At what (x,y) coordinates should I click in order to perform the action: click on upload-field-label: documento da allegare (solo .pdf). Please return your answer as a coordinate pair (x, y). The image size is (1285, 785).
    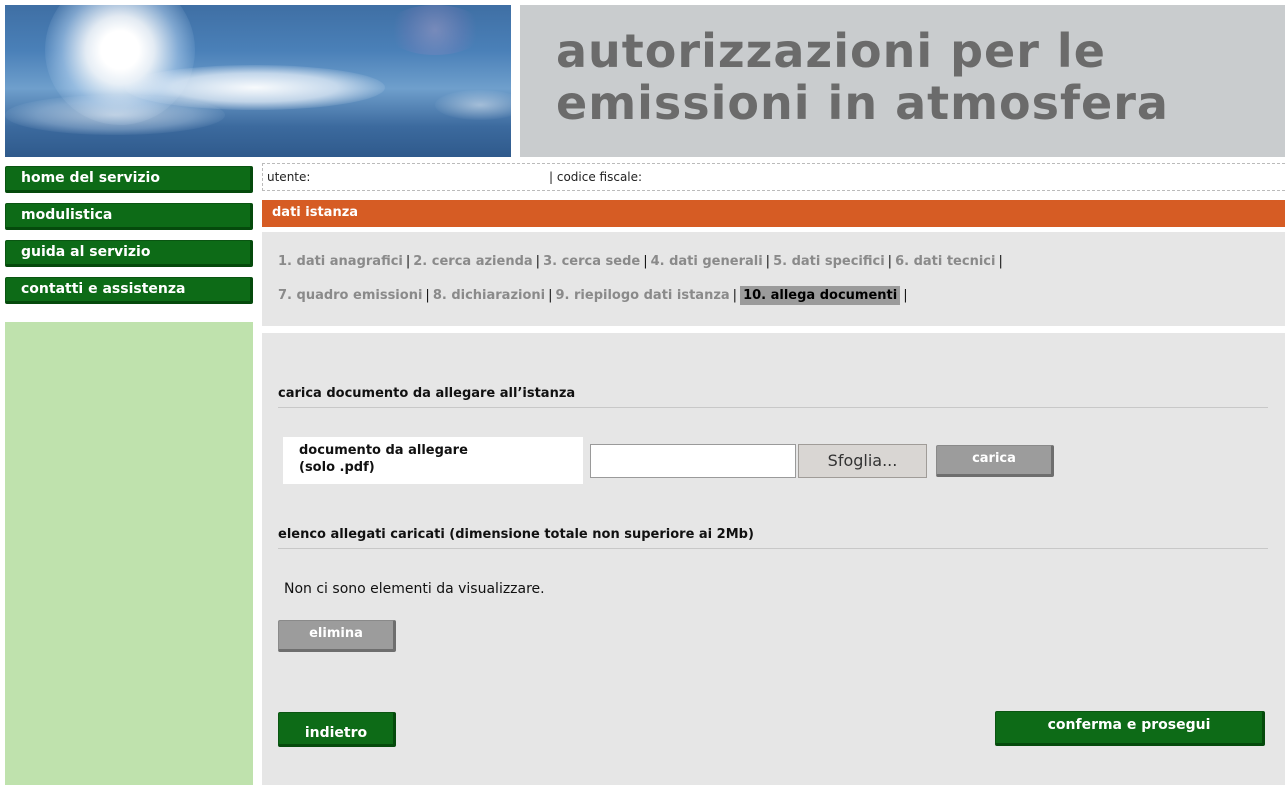
    Looking at the image, I should click on (433, 460).